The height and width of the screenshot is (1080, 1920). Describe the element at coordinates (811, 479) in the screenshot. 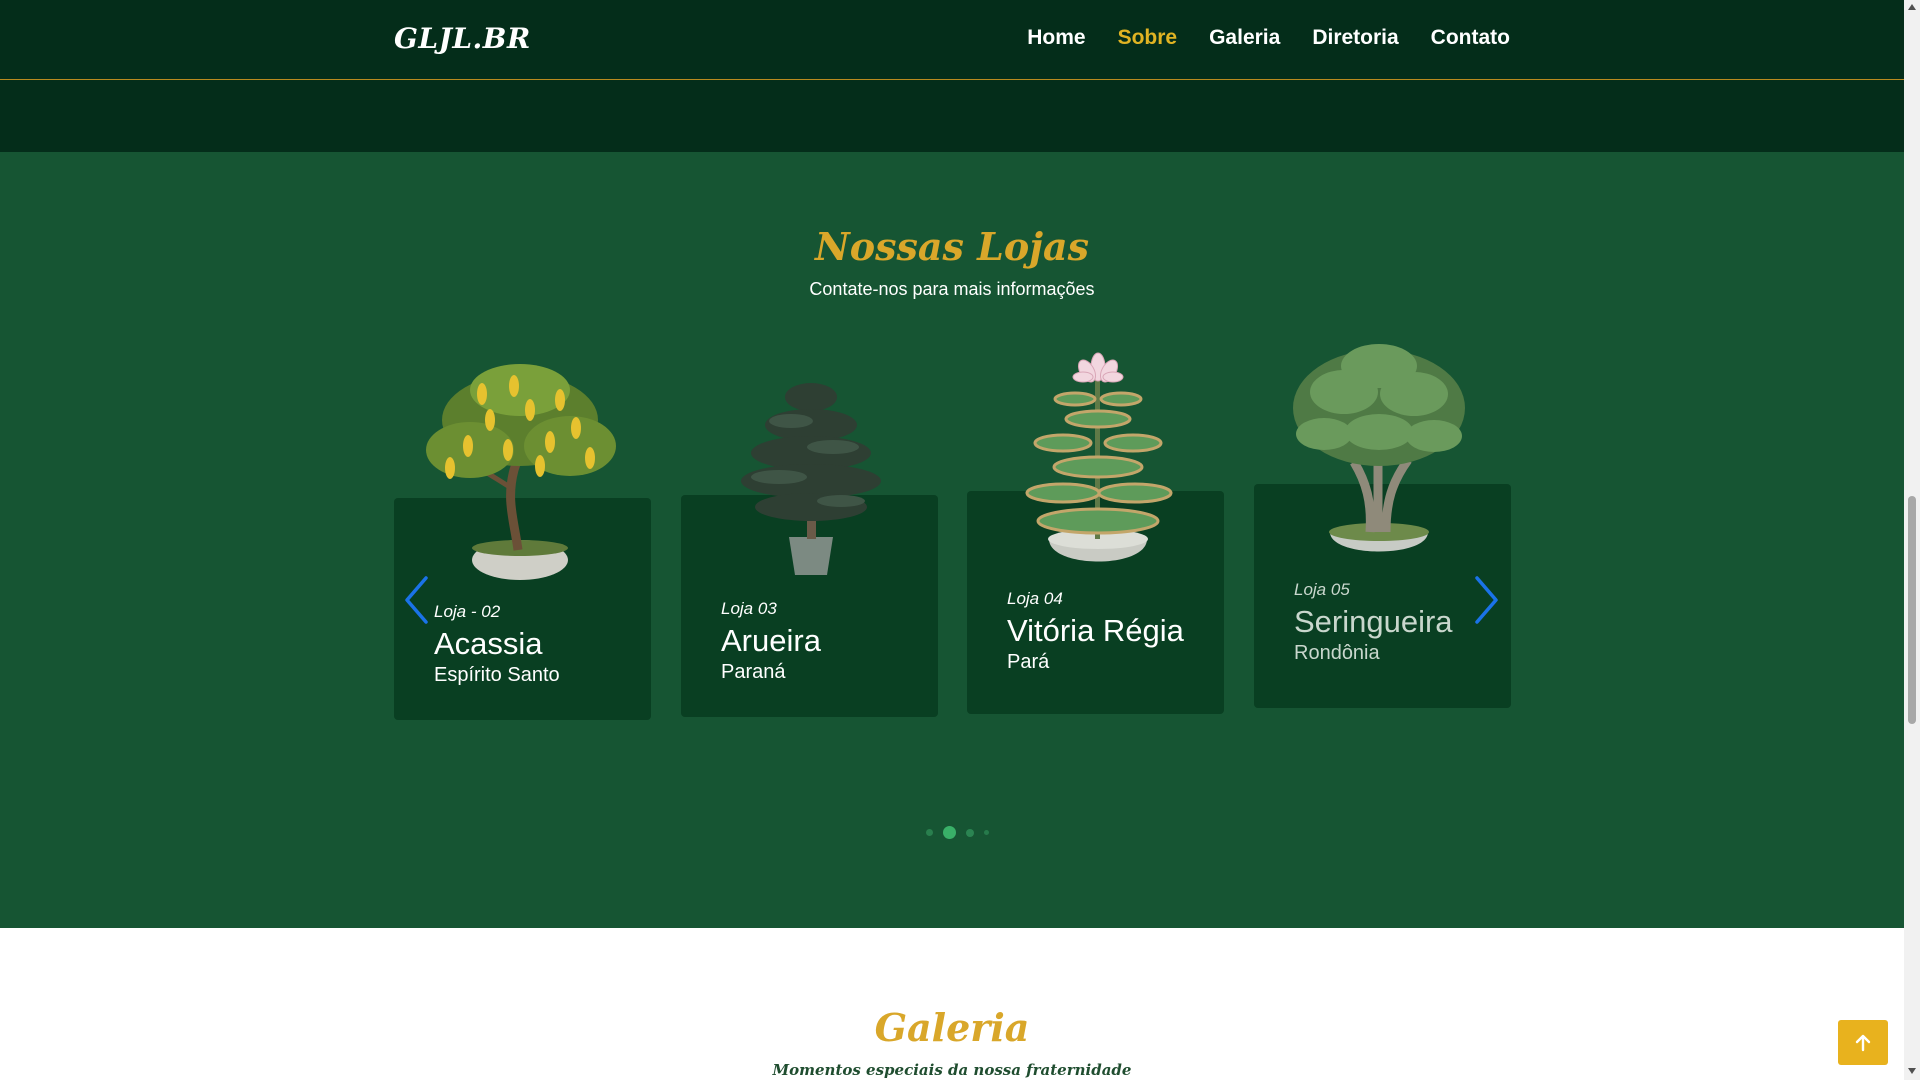

I see `araucaria-plant-image` at that location.